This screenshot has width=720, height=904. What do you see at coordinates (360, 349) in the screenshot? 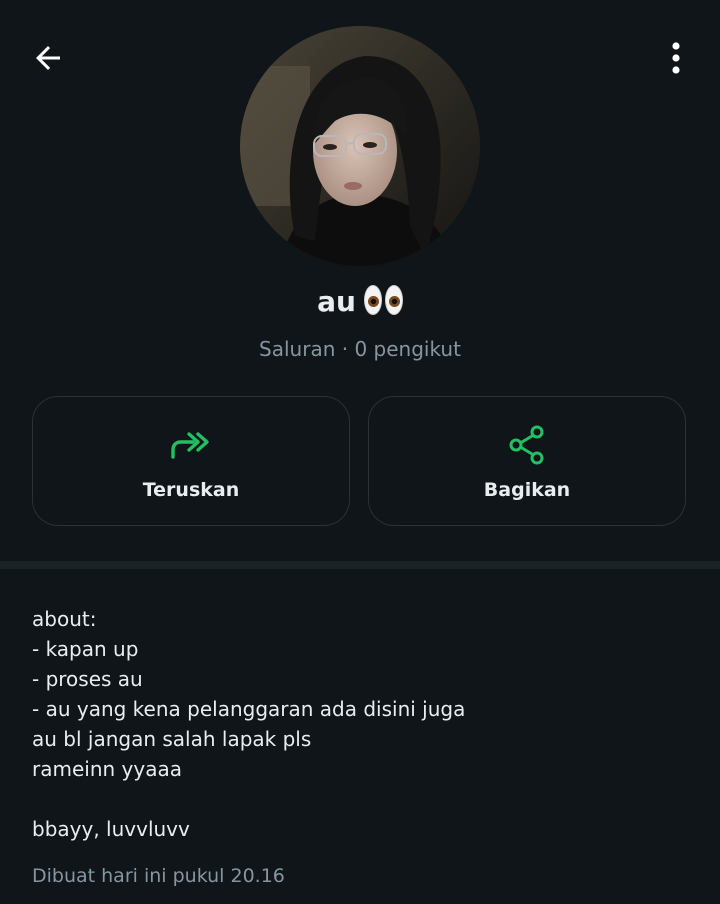
I see `channel-meta: Saluran · 0 pengikut` at bounding box center [360, 349].